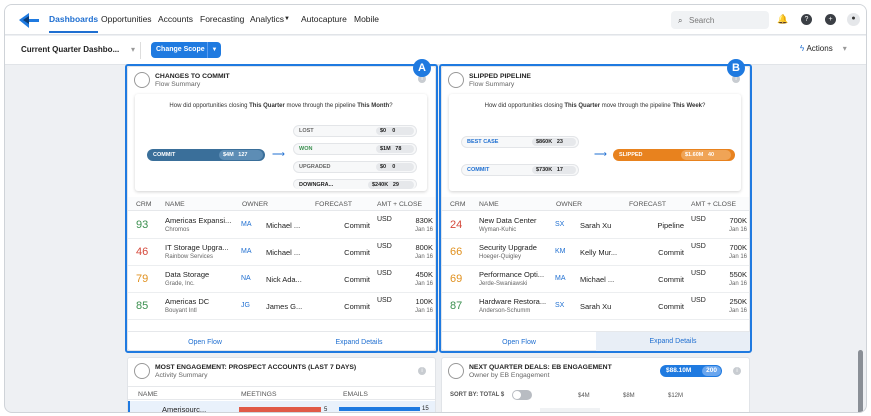 Image resolution: width=871 pixels, height=416 pixels. Describe the element at coordinates (736, 68) in the screenshot. I see `badge-b: B` at that location.